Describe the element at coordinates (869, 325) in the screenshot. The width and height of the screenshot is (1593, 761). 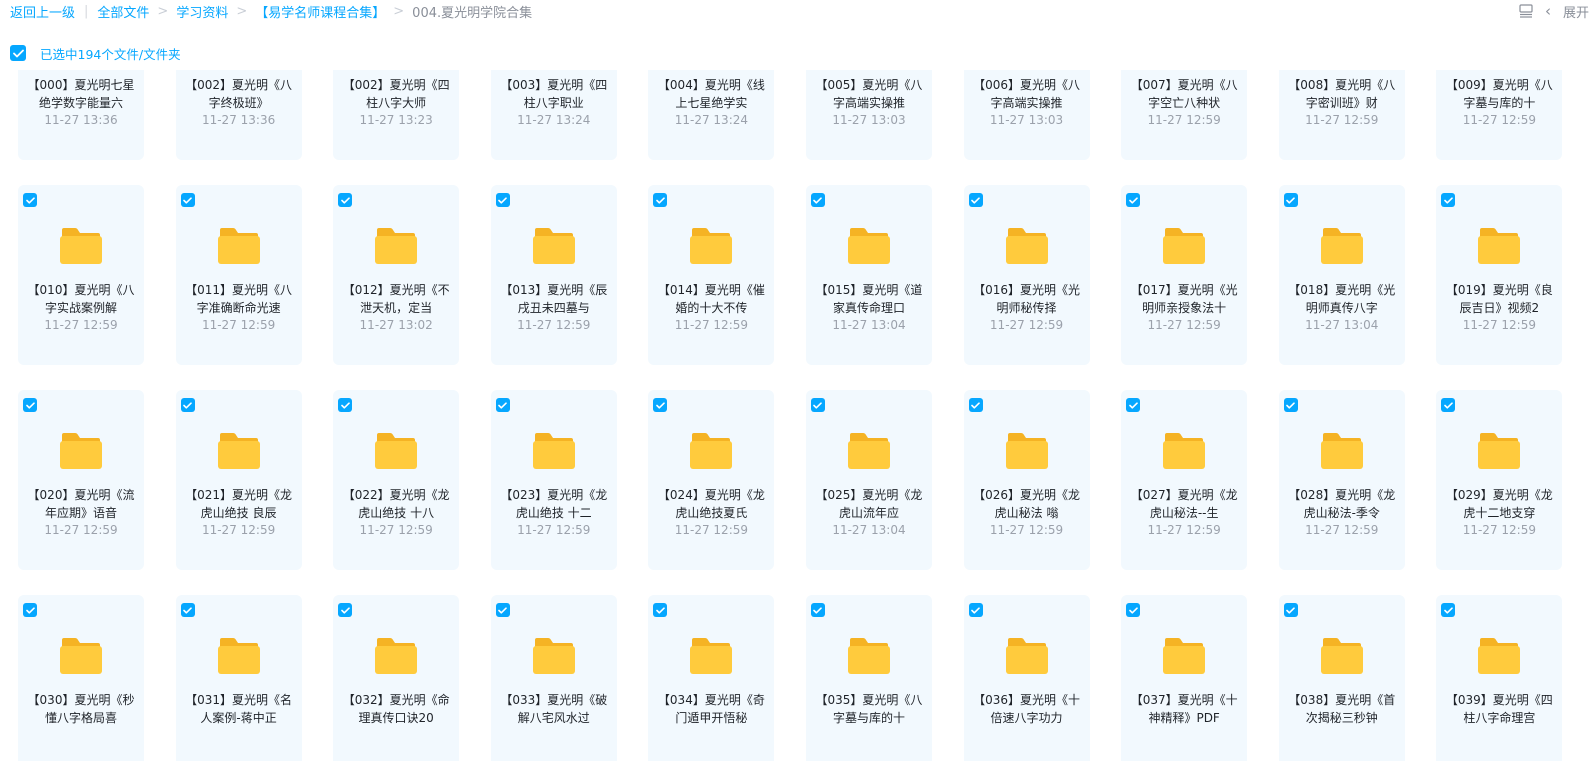
I see `folder-modified-time: 11-27 13:04` at that location.